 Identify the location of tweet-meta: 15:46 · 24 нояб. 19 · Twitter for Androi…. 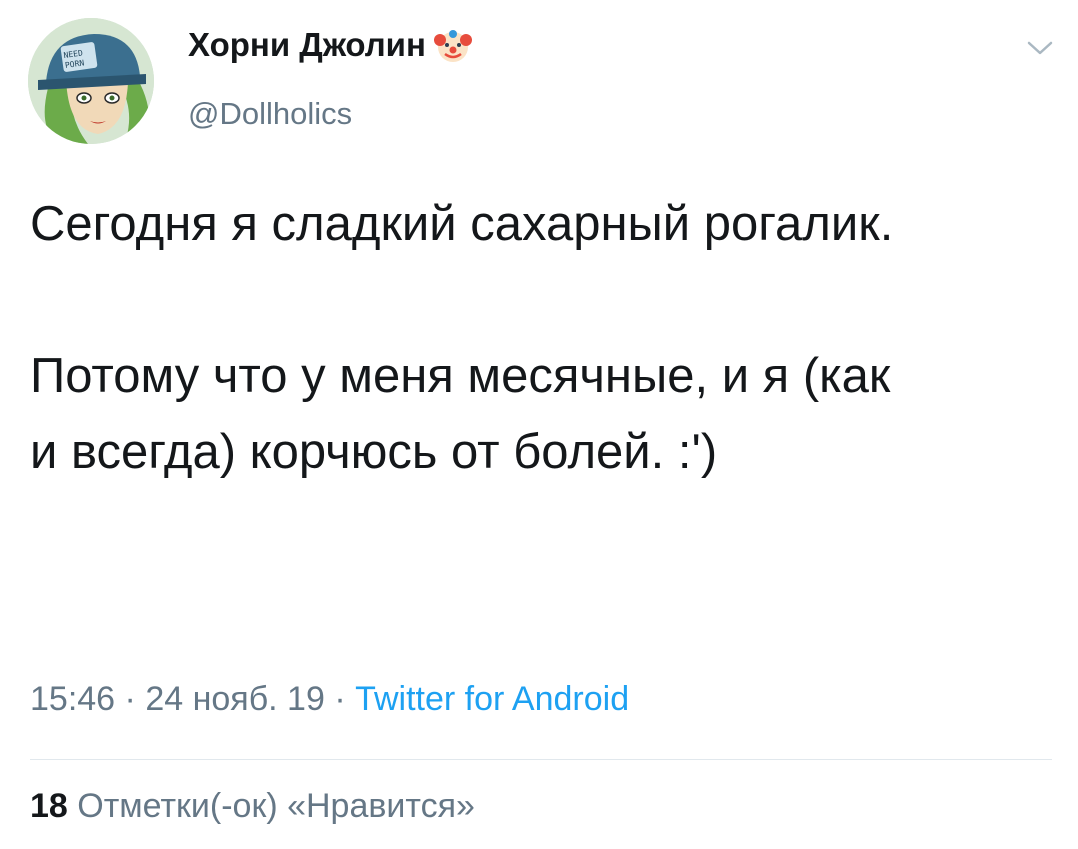
(329, 699).